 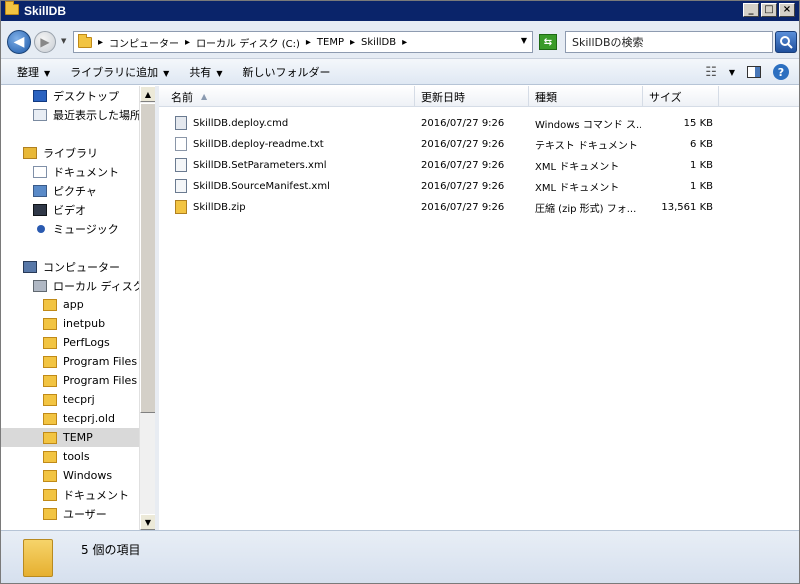 I want to click on scroll-down-button: ▼, so click(x=148, y=522).